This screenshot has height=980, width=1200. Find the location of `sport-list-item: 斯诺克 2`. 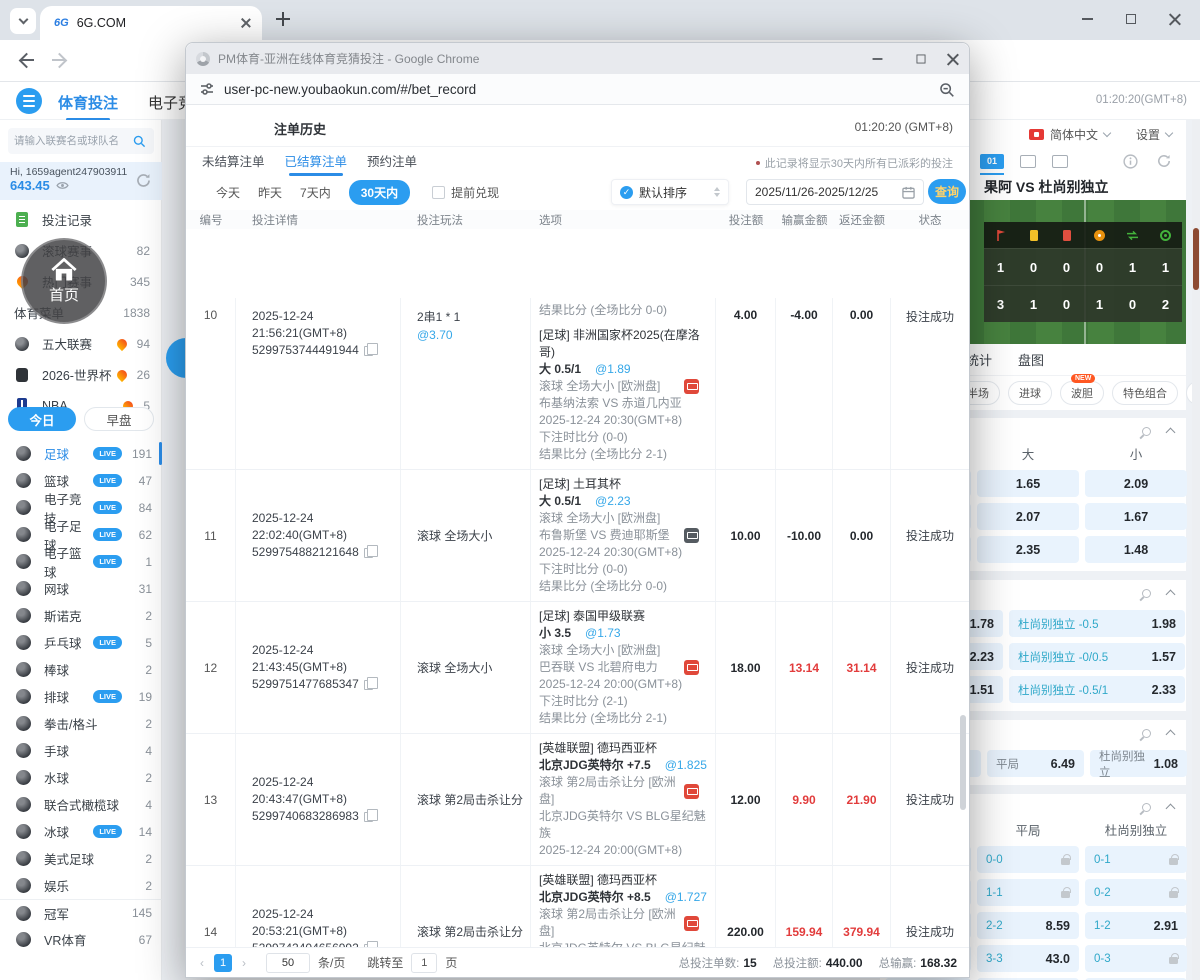

sport-list-item: 斯诺克 2 is located at coordinates (81, 615).